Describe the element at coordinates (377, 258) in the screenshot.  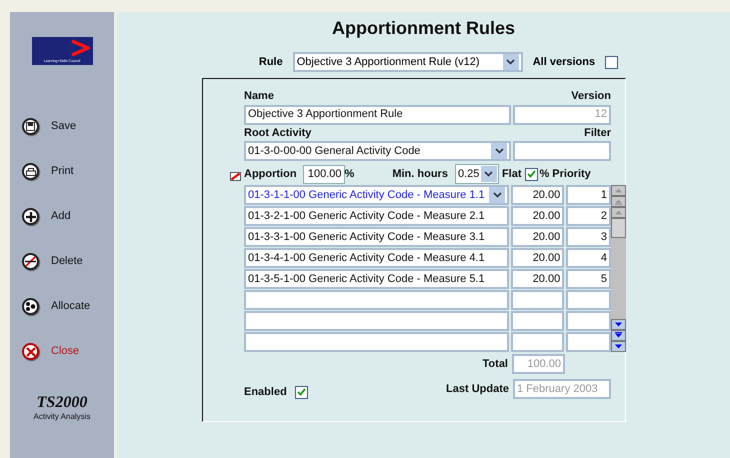
I see `activity-field: 01-3-4-1-00 Generic Activity Code - Measure 4.1` at that location.